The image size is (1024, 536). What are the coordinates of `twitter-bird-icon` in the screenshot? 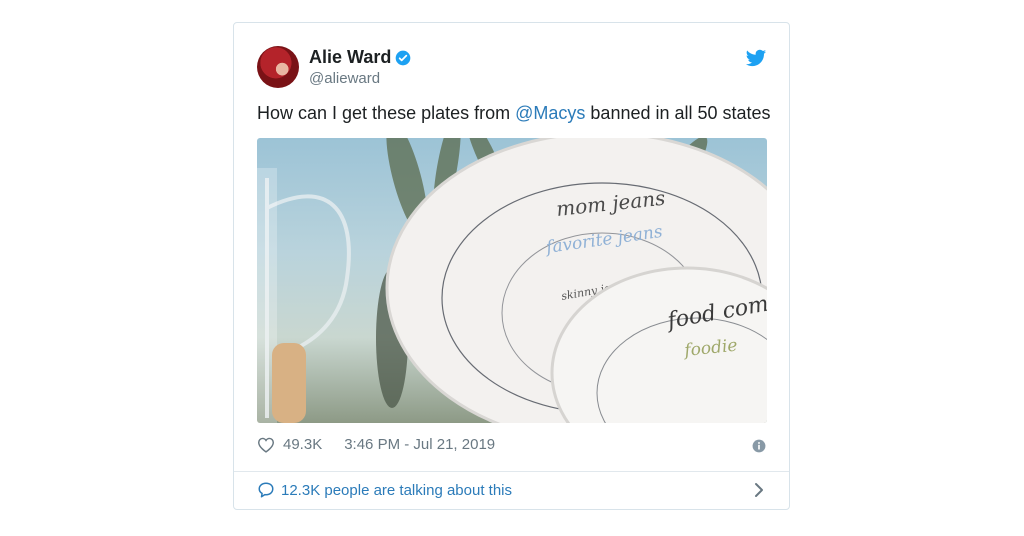 It's located at (756, 58).